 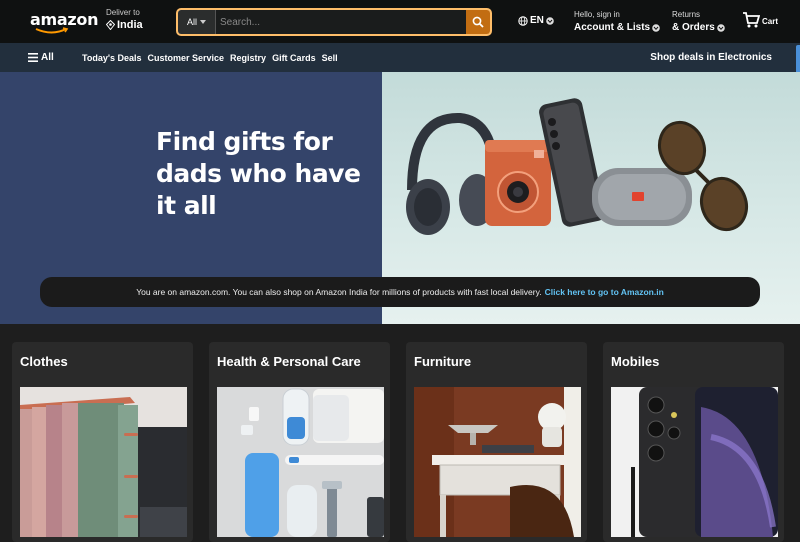 What do you see at coordinates (686, 14) in the screenshot?
I see `returns-label: Returns` at bounding box center [686, 14].